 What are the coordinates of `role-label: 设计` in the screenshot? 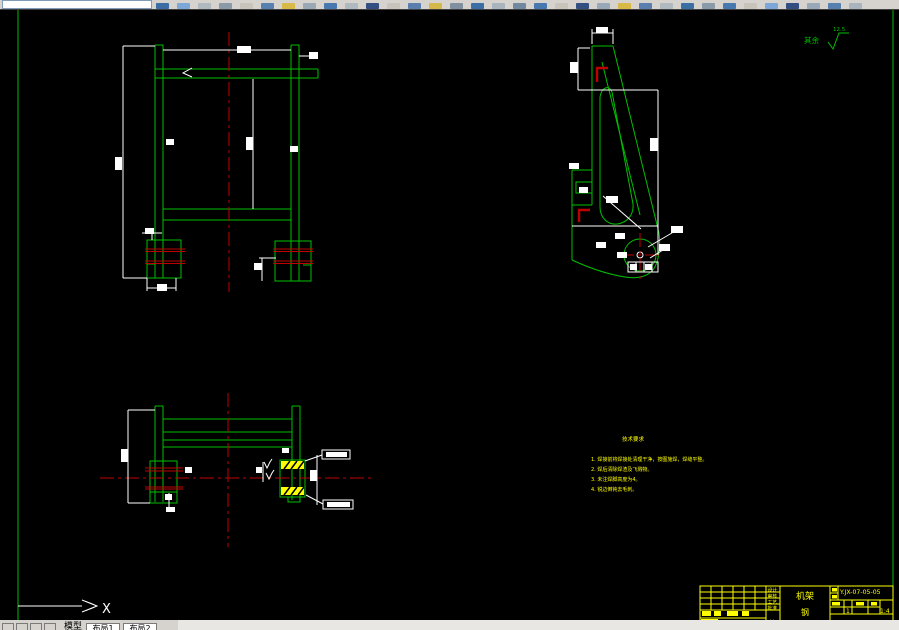 It's located at (773, 590).